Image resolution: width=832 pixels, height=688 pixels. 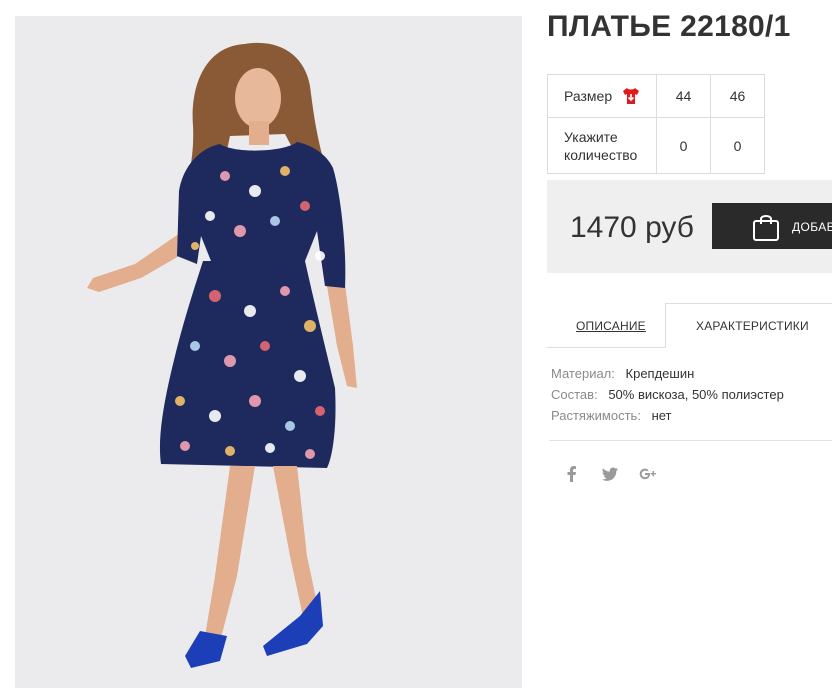 I want to click on add-to-cart-button: ДОБАВИТЬ В КОРЗИНУ, so click(x=772, y=226).